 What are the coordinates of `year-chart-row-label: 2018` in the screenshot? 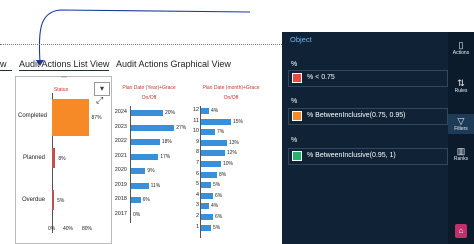 It's located at (120, 199).